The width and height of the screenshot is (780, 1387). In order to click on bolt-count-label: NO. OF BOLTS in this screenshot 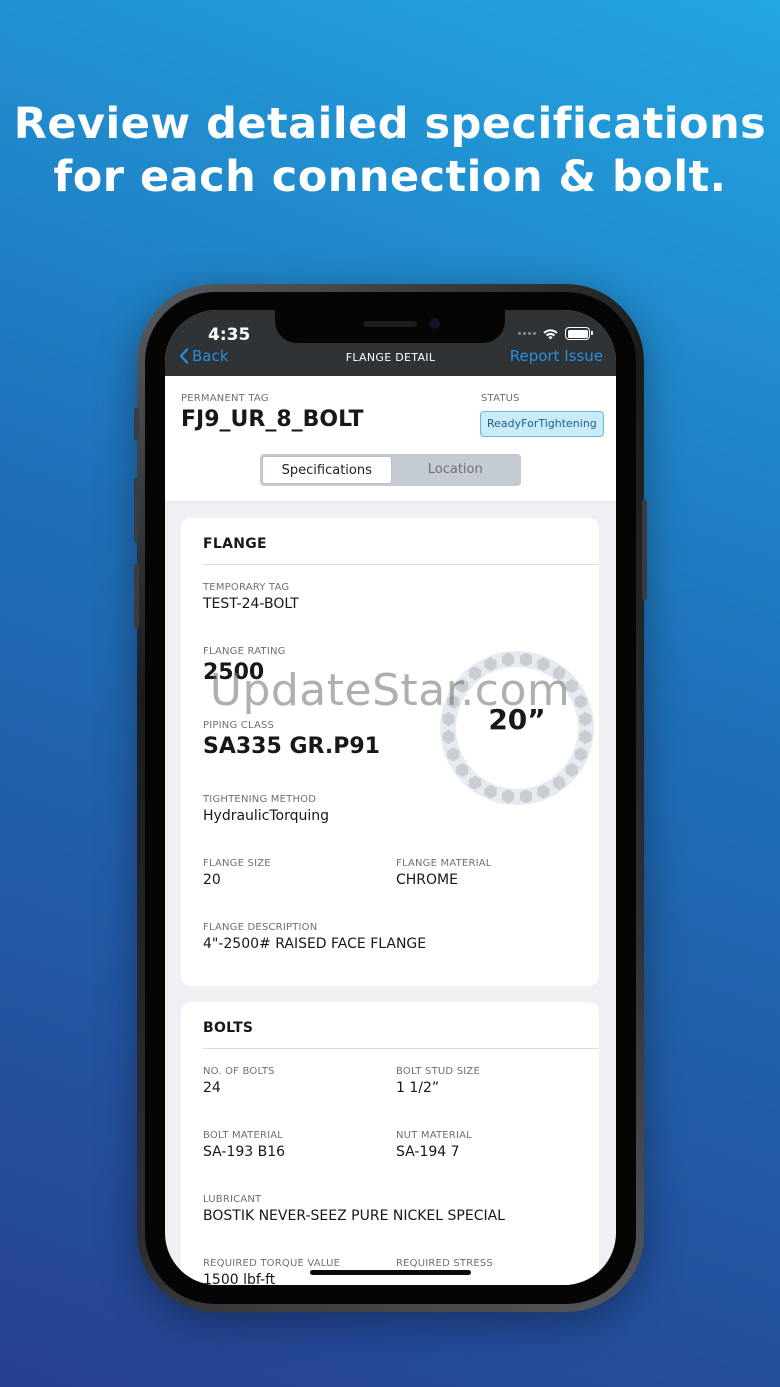, I will do `click(239, 1071)`.